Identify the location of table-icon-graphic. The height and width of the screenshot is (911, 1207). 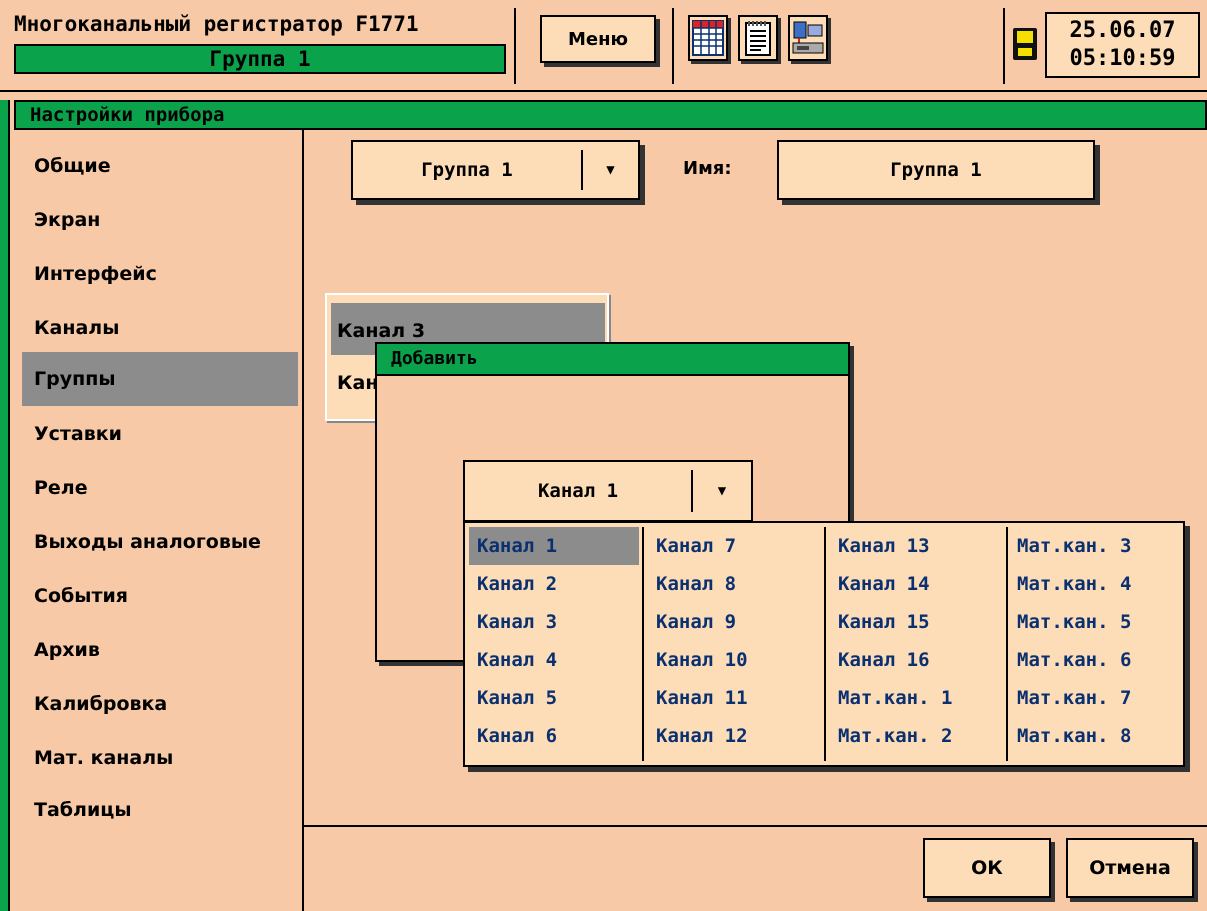
(708, 38).